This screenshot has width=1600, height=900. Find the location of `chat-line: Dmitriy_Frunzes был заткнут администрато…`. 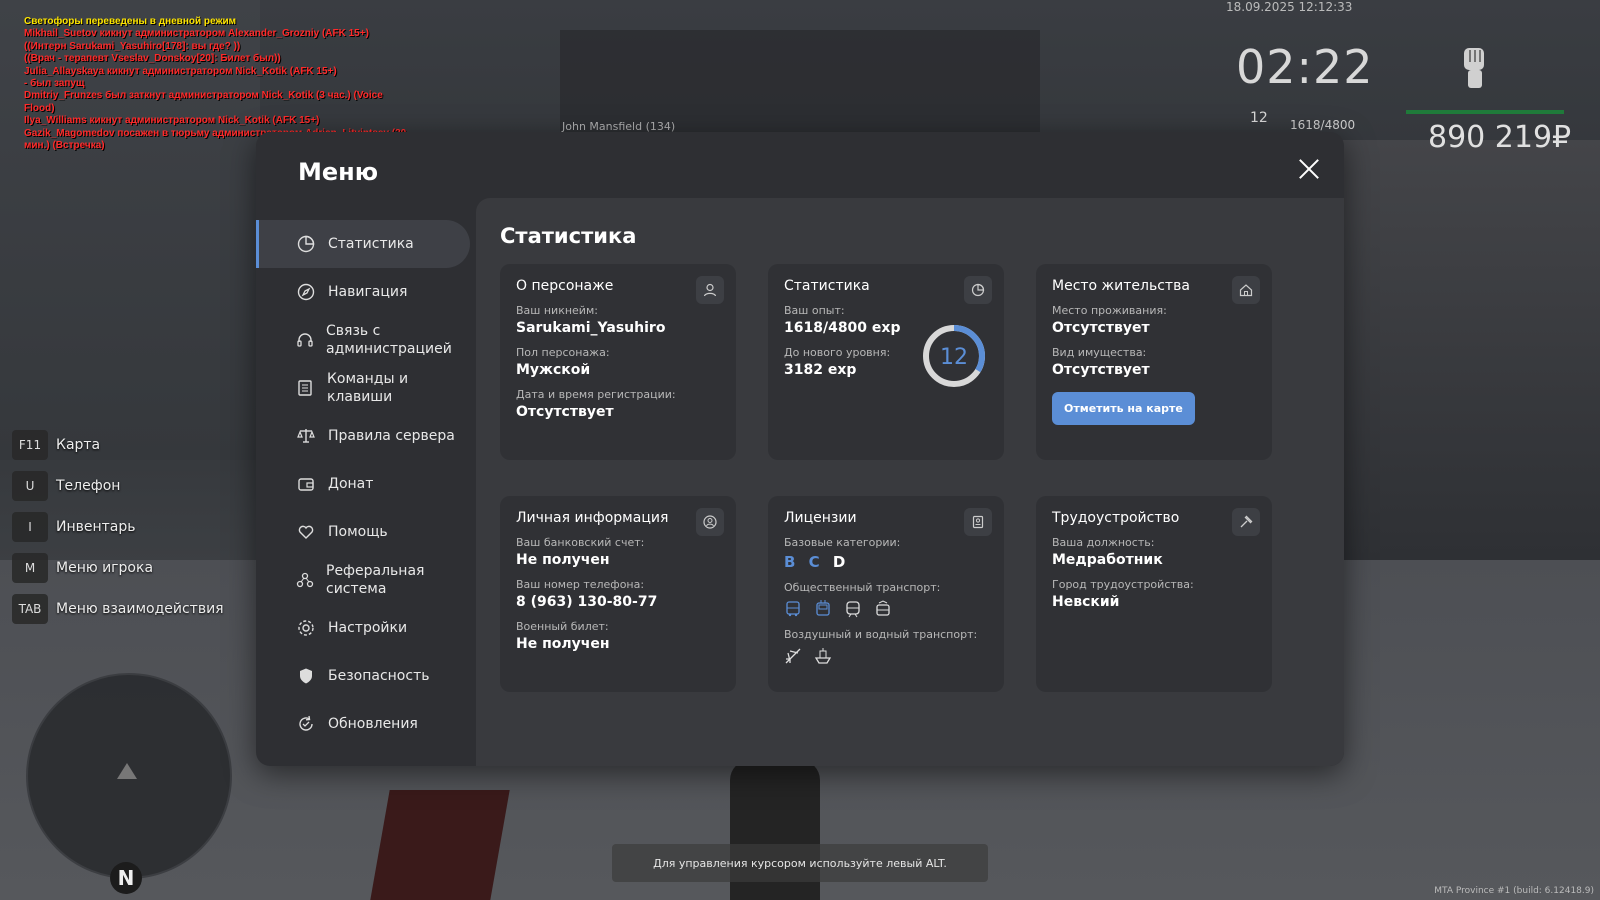

chat-line: Dmitriy_Frunzes был заткнут администрато… is located at coordinates (203, 102).